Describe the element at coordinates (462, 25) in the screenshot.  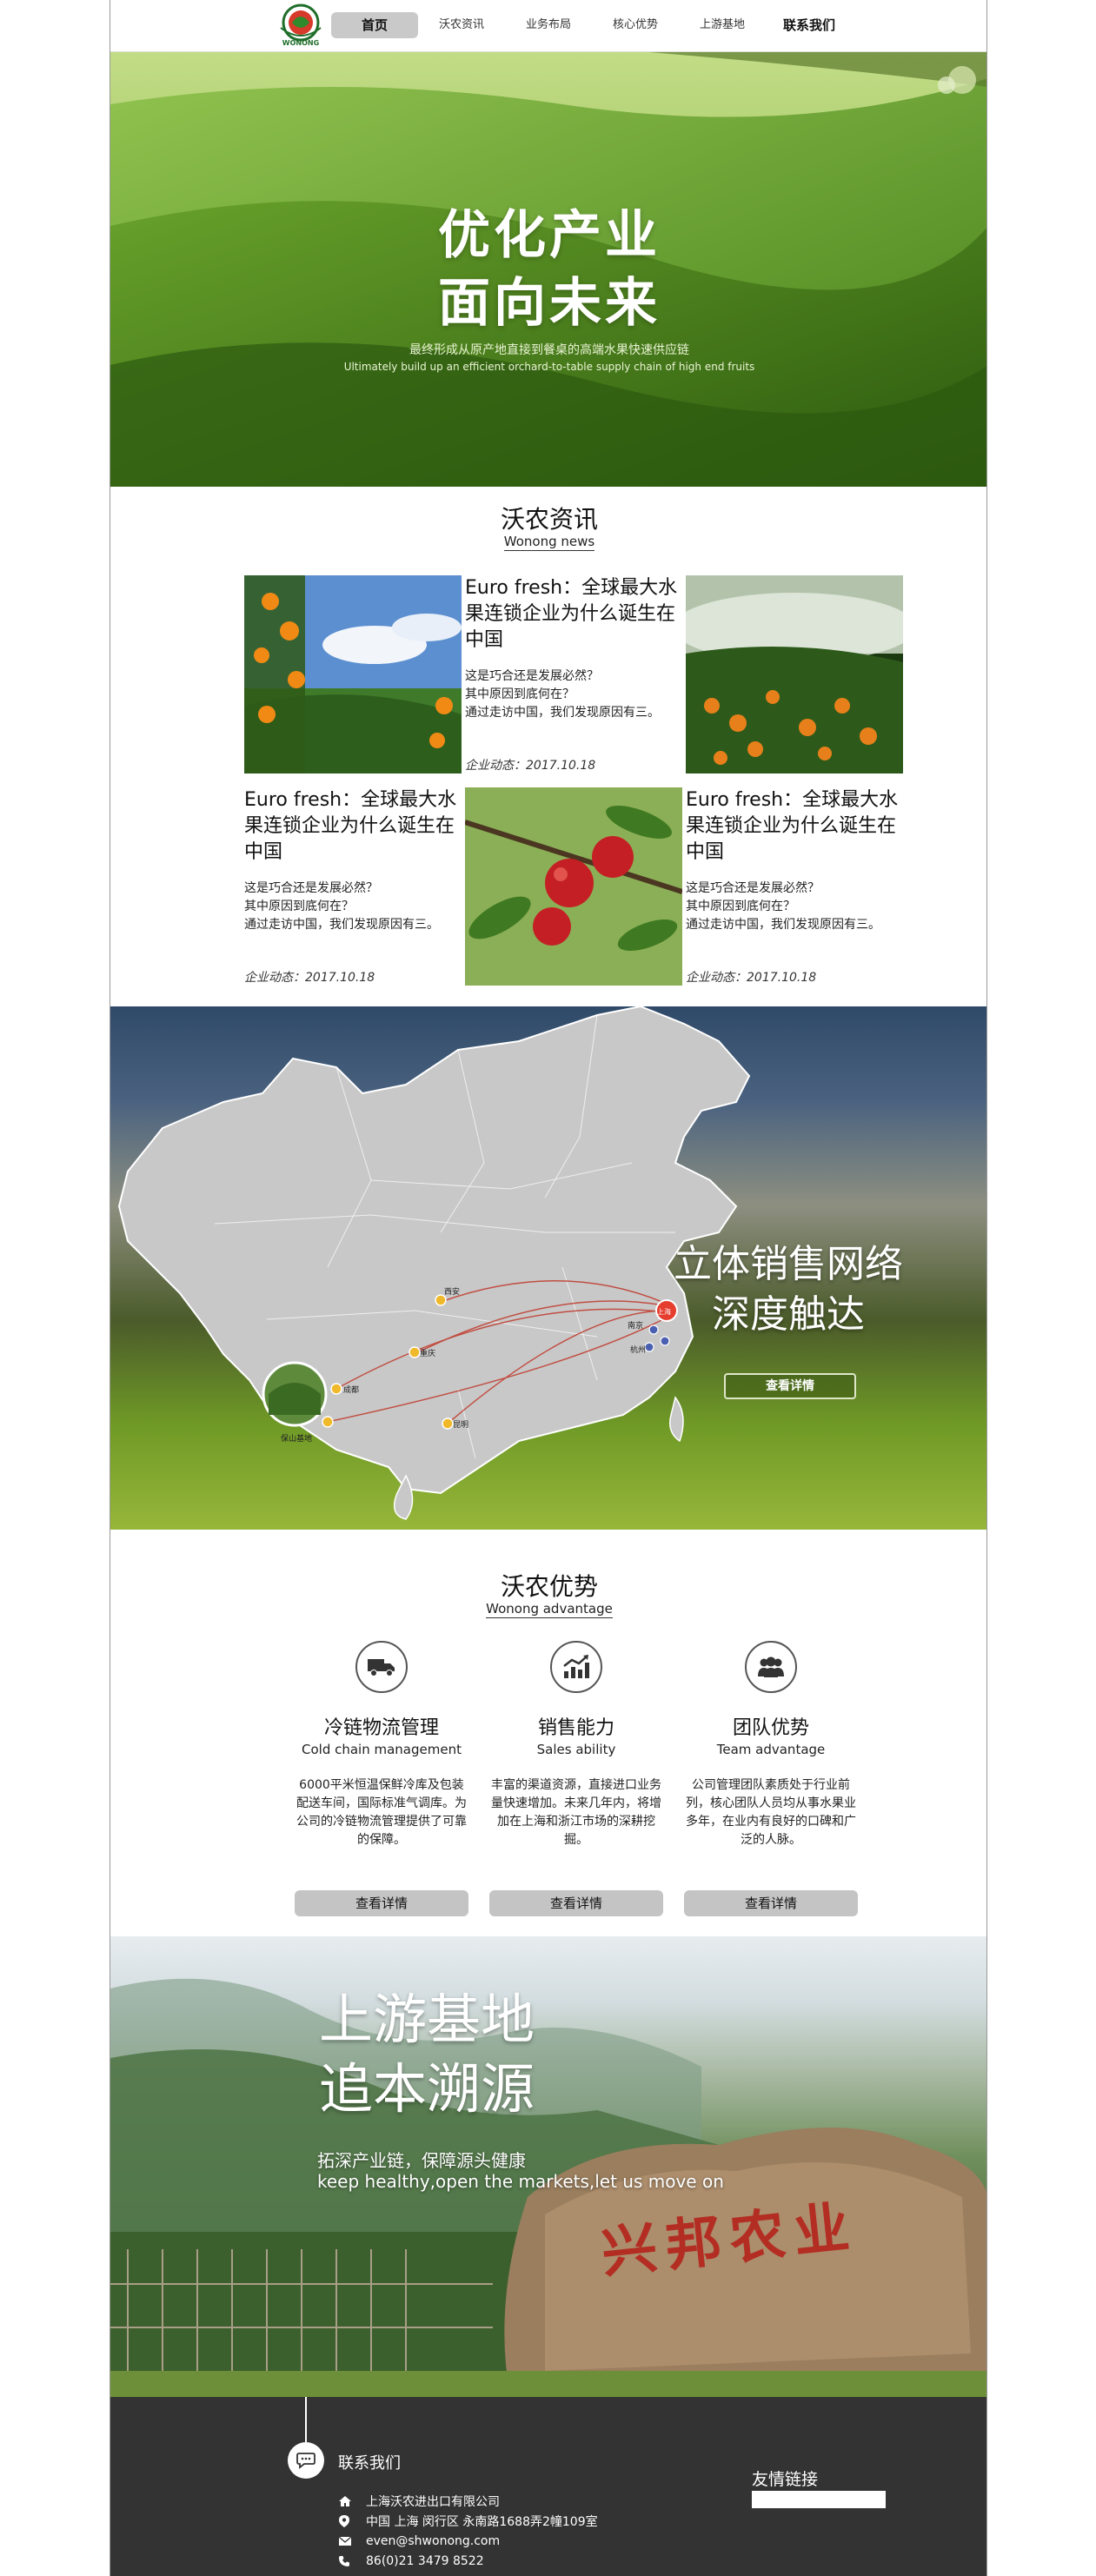
I see `nav-item-news: 沃农资讯` at that location.